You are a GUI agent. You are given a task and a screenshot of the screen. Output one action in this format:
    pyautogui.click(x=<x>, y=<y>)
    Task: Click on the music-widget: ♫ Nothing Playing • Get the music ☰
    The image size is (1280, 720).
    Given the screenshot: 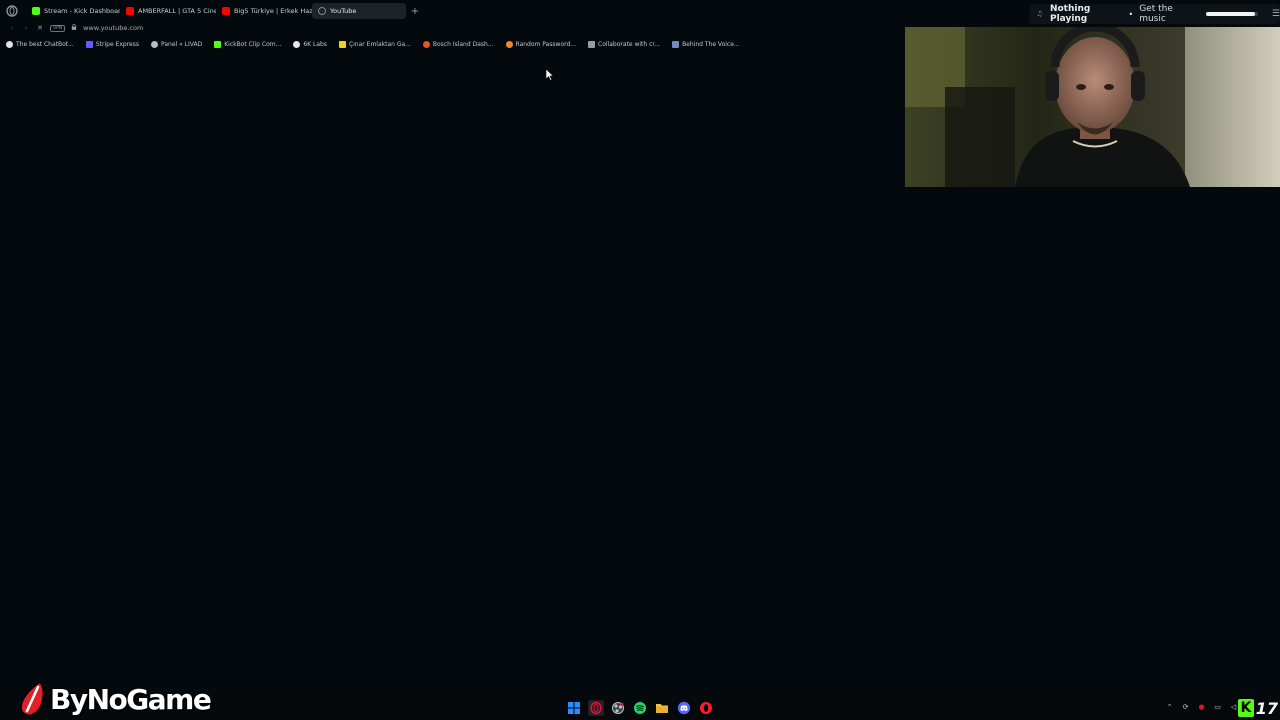 What is the action you would take?
    pyautogui.click(x=1154, y=14)
    